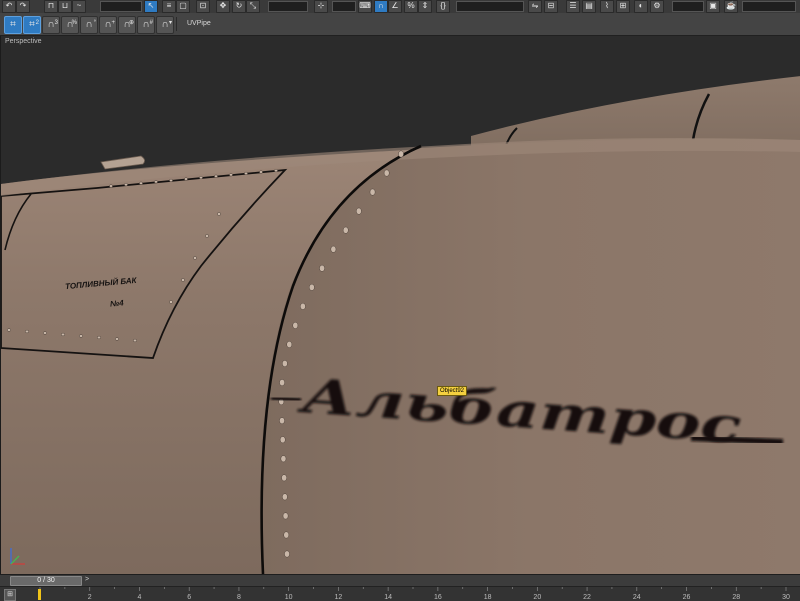 The image size is (800, 601). Describe the element at coordinates (117, 303) in the screenshot. I see `panel-title-line2: №4` at that location.